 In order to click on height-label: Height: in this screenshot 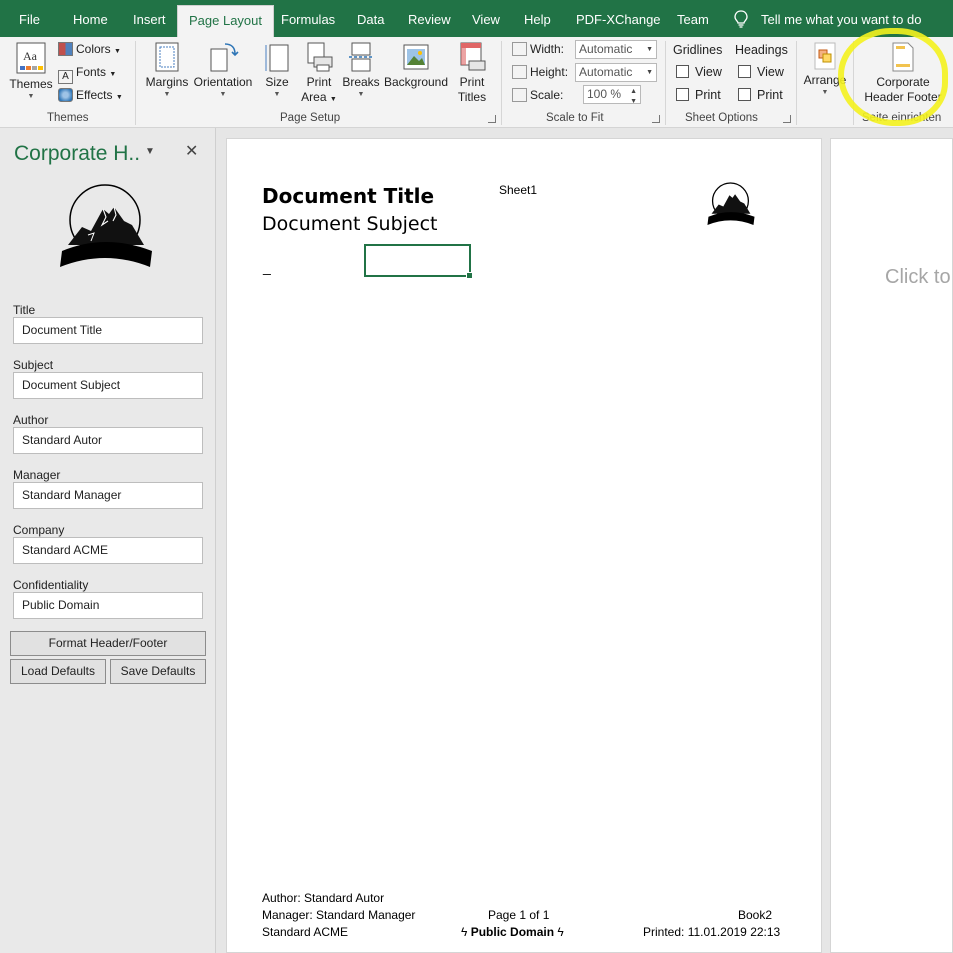, I will do `click(549, 72)`.